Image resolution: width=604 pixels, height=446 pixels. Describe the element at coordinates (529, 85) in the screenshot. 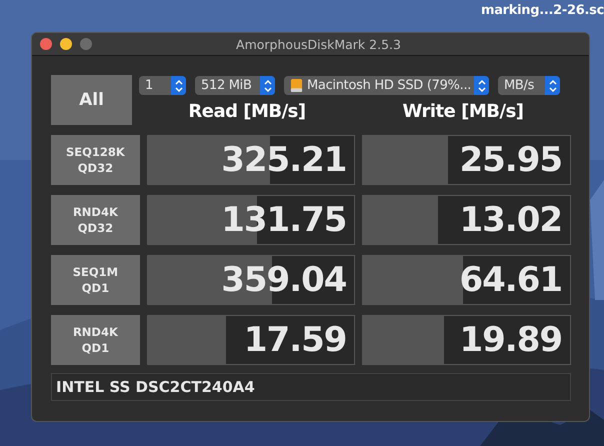

I see `dropdown: MB/s` at that location.